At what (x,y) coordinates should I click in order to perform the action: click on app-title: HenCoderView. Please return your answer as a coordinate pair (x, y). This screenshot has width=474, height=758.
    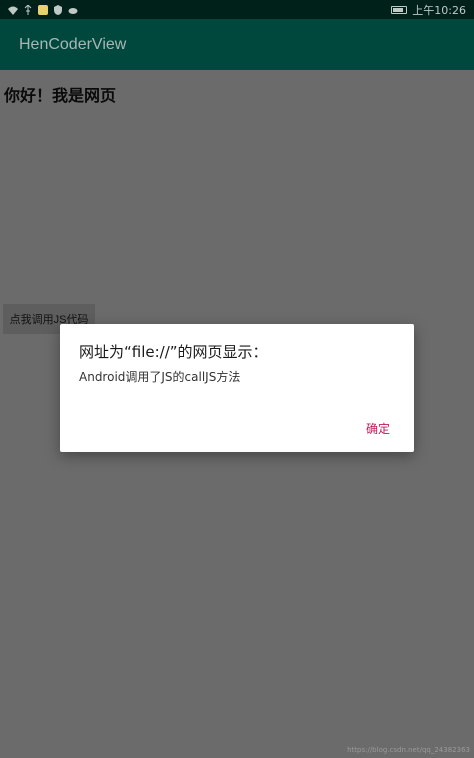
    Looking at the image, I should click on (73, 44).